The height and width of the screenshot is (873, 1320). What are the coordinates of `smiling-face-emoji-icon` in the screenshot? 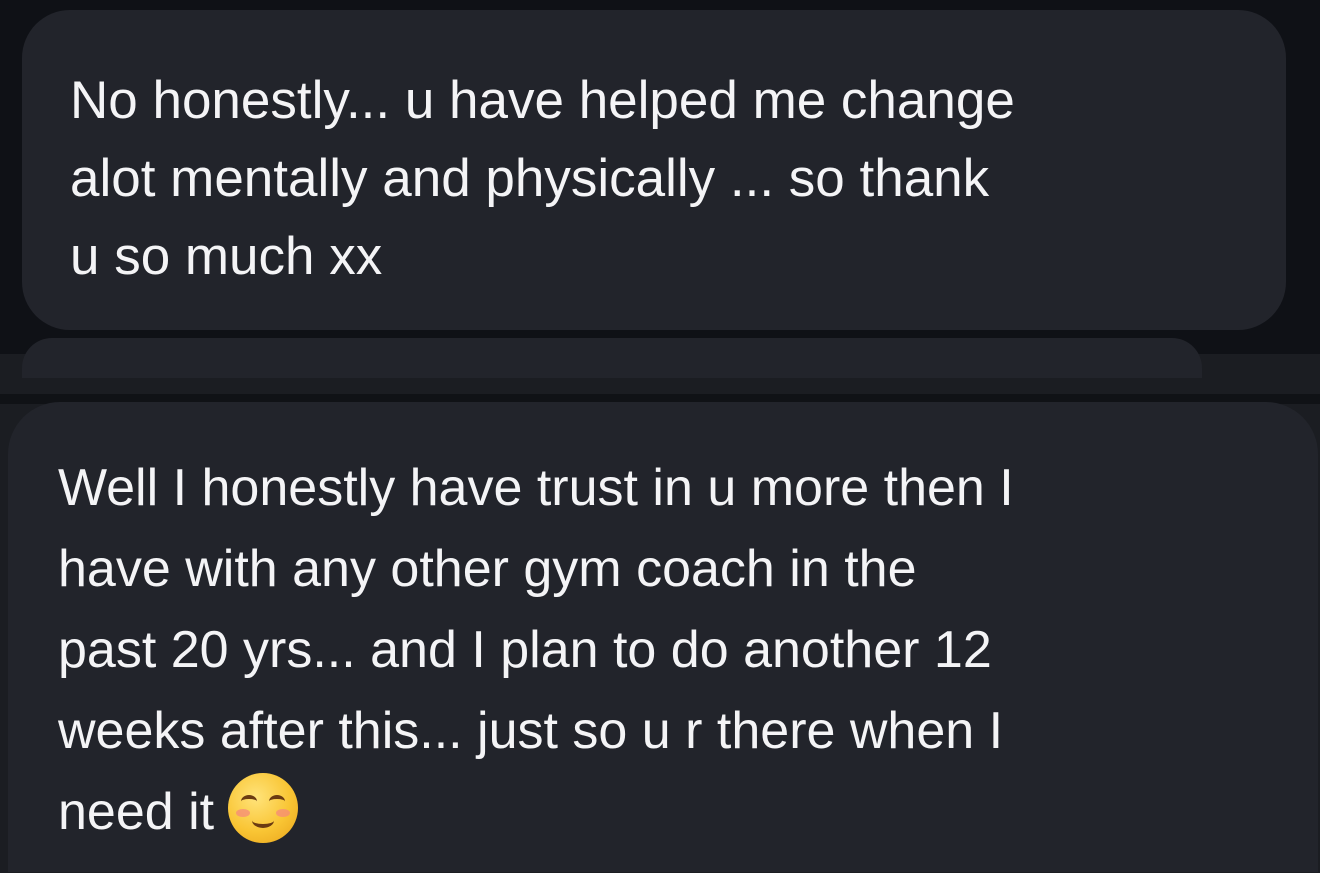 It's located at (263, 808).